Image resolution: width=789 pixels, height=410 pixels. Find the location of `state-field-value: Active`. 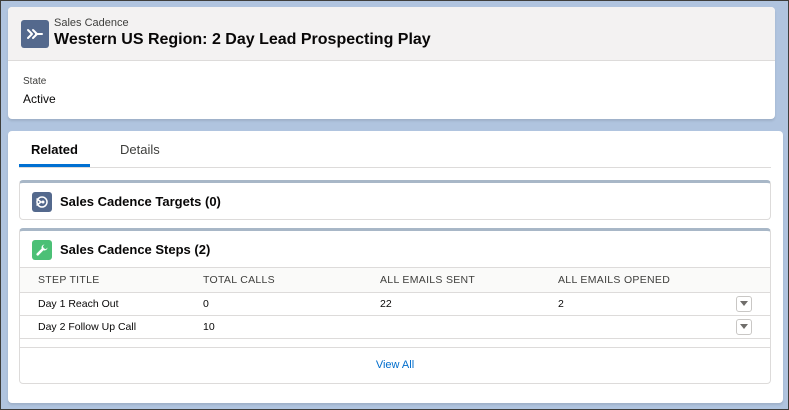

state-field-value: Active is located at coordinates (39, 99).